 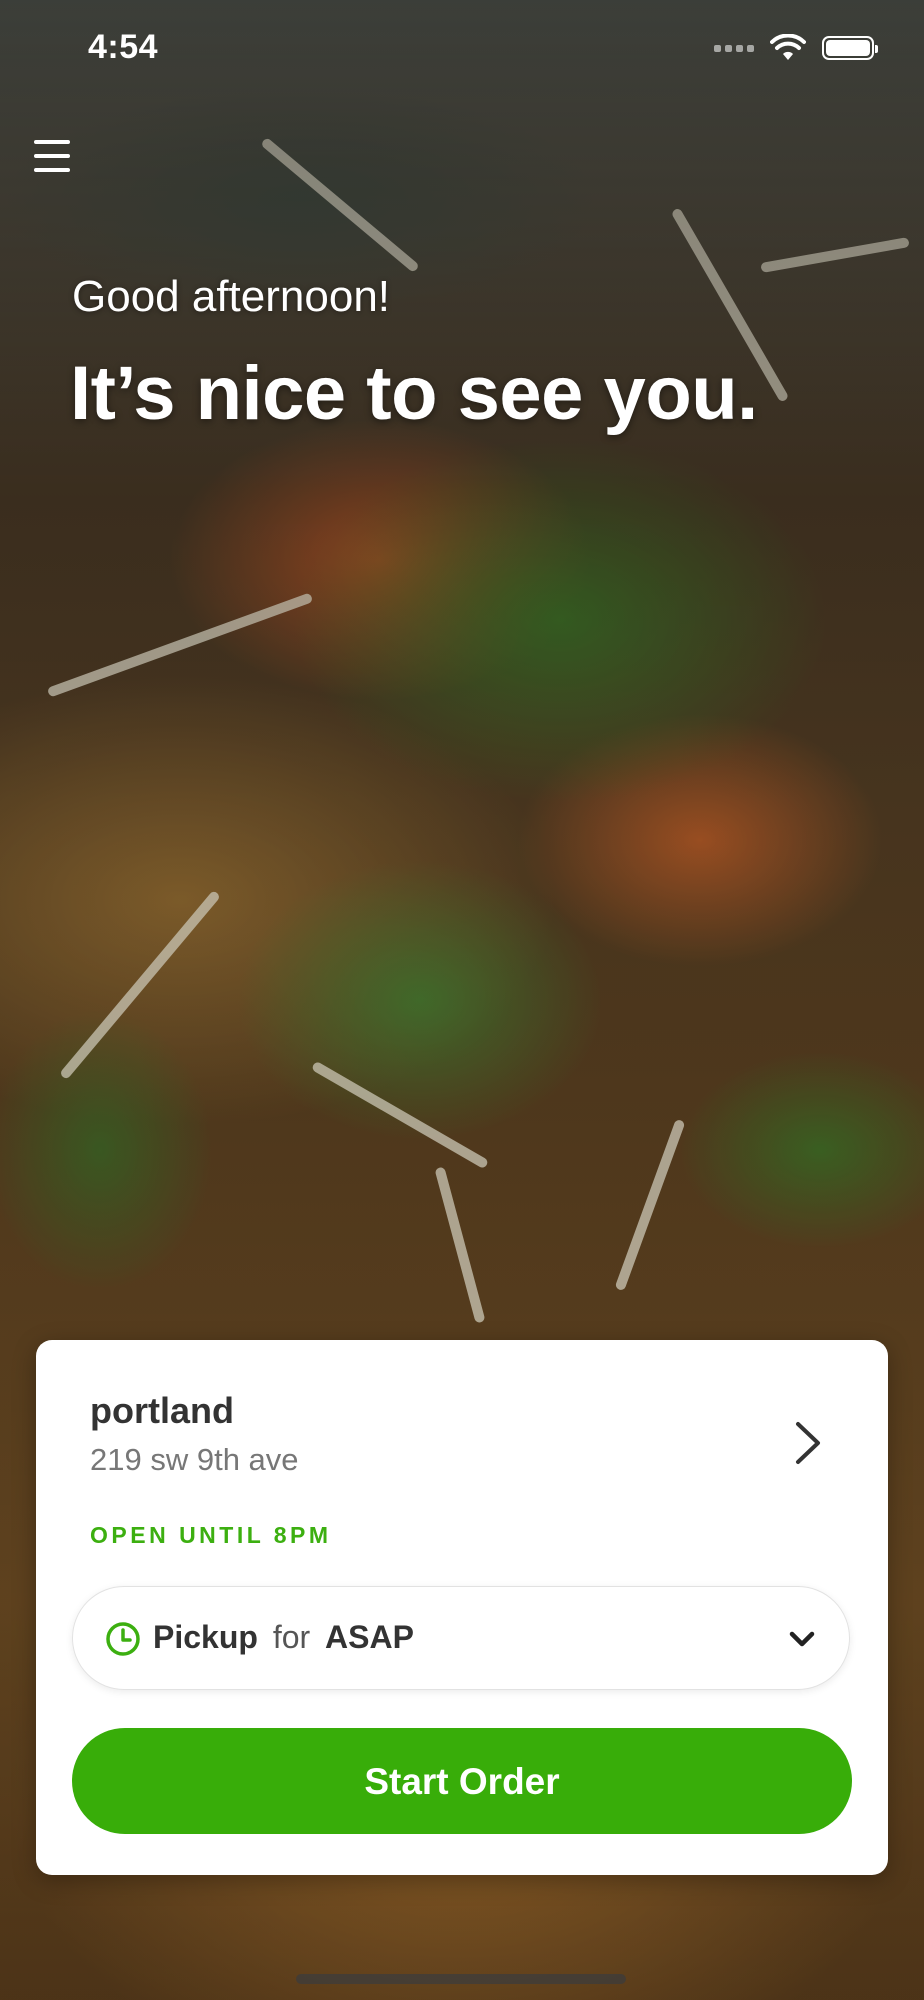 I want to click on order-connector: for, so click(x=291, y=1637).